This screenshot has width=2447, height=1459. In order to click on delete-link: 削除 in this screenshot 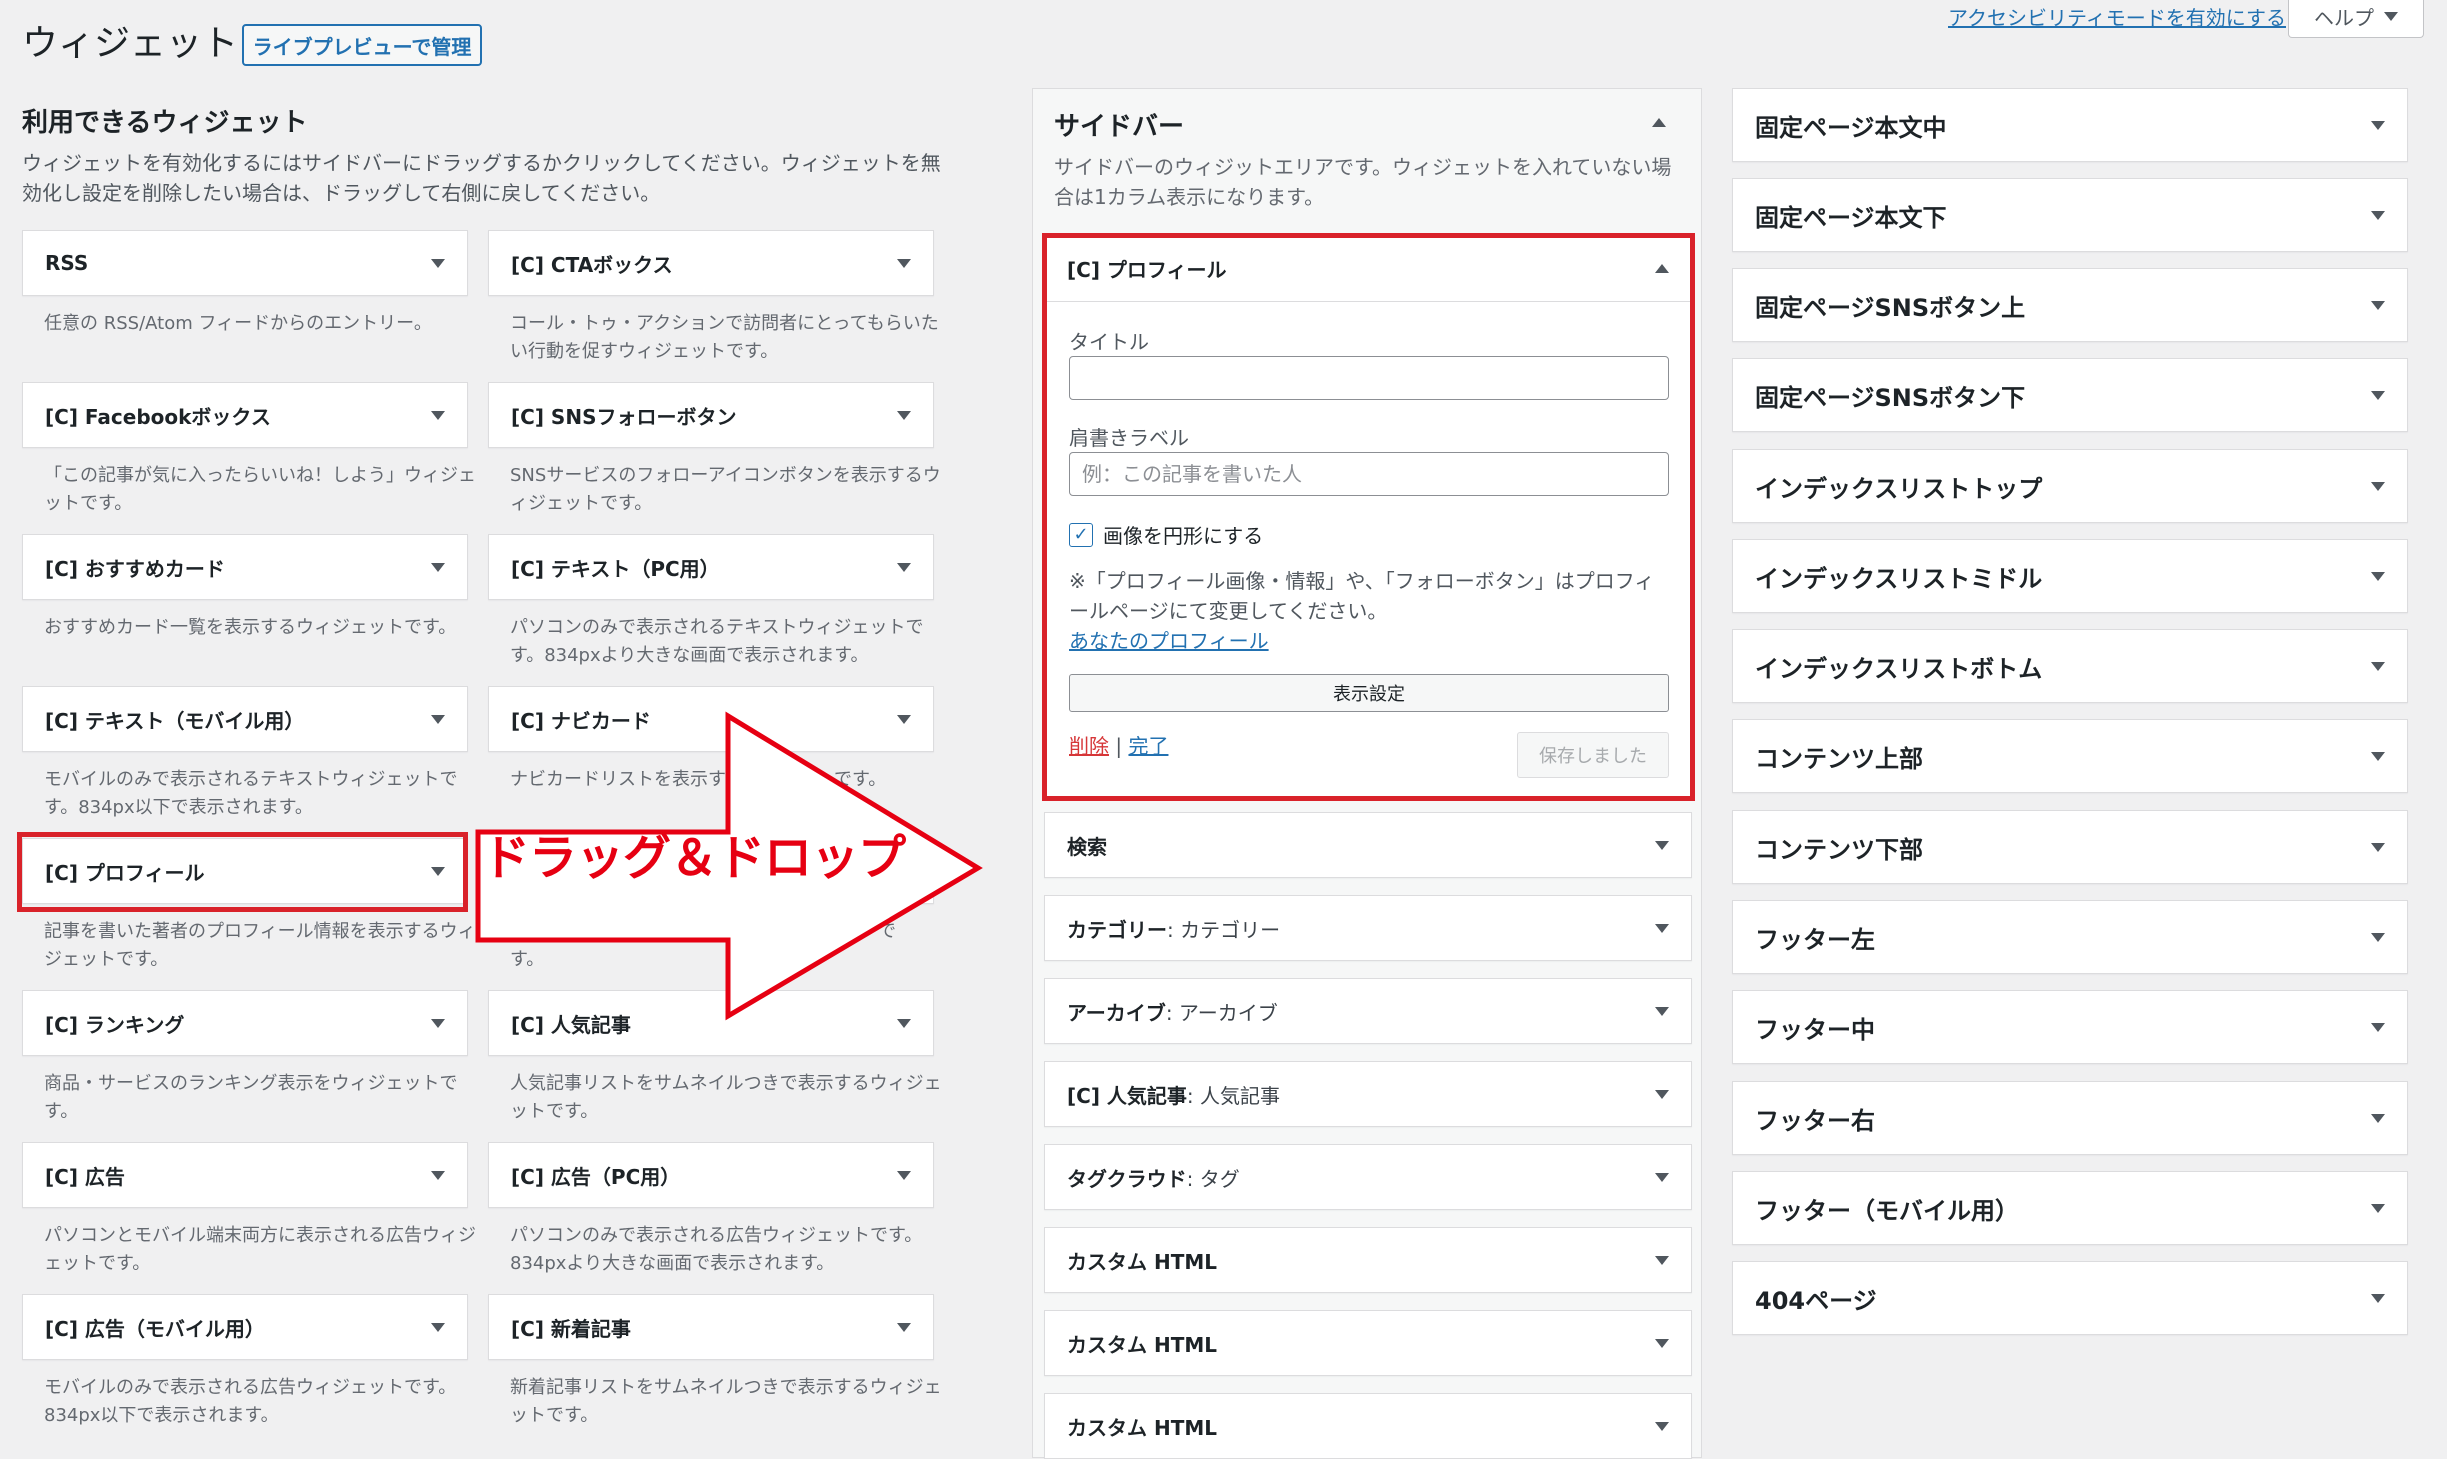, I will do `click(1089, 746)`.